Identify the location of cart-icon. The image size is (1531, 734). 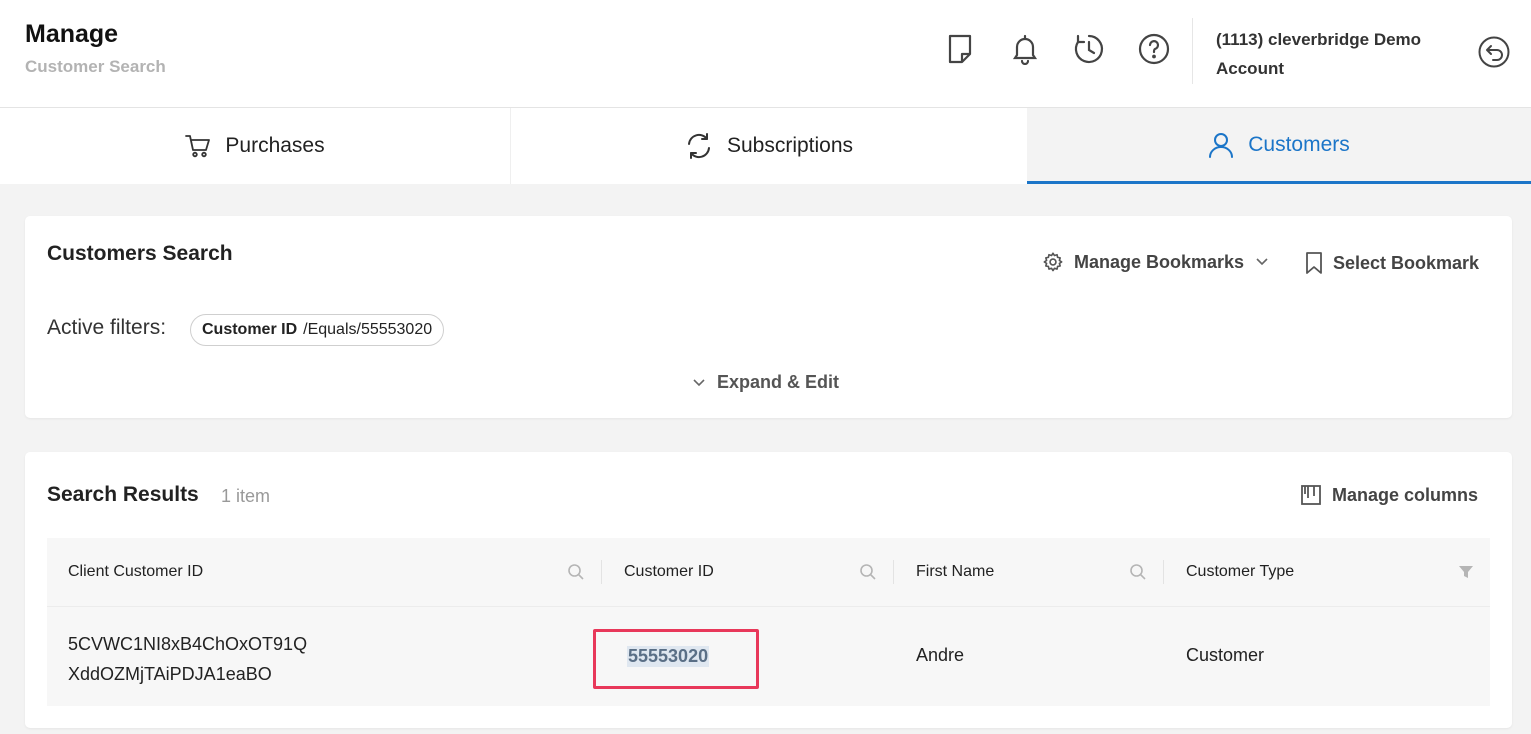
(198, 146).